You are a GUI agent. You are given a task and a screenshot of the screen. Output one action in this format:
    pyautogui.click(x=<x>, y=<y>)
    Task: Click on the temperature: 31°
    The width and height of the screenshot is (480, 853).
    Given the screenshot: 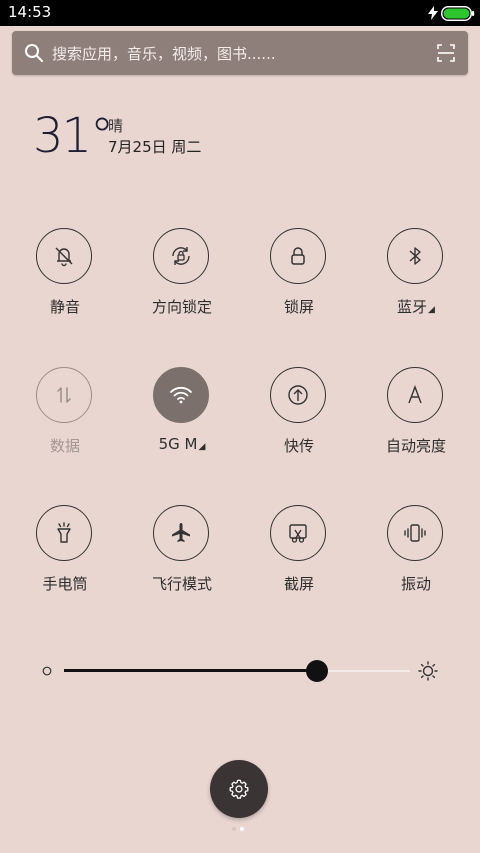 What is the action you would take?
    pyautogui.click(x=73, y=136)
    